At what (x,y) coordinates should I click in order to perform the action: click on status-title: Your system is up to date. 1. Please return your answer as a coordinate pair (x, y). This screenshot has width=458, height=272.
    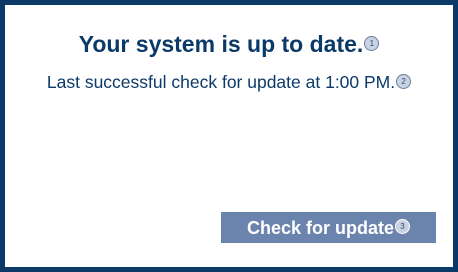
    Looking at the image, I should click on (229, 44).